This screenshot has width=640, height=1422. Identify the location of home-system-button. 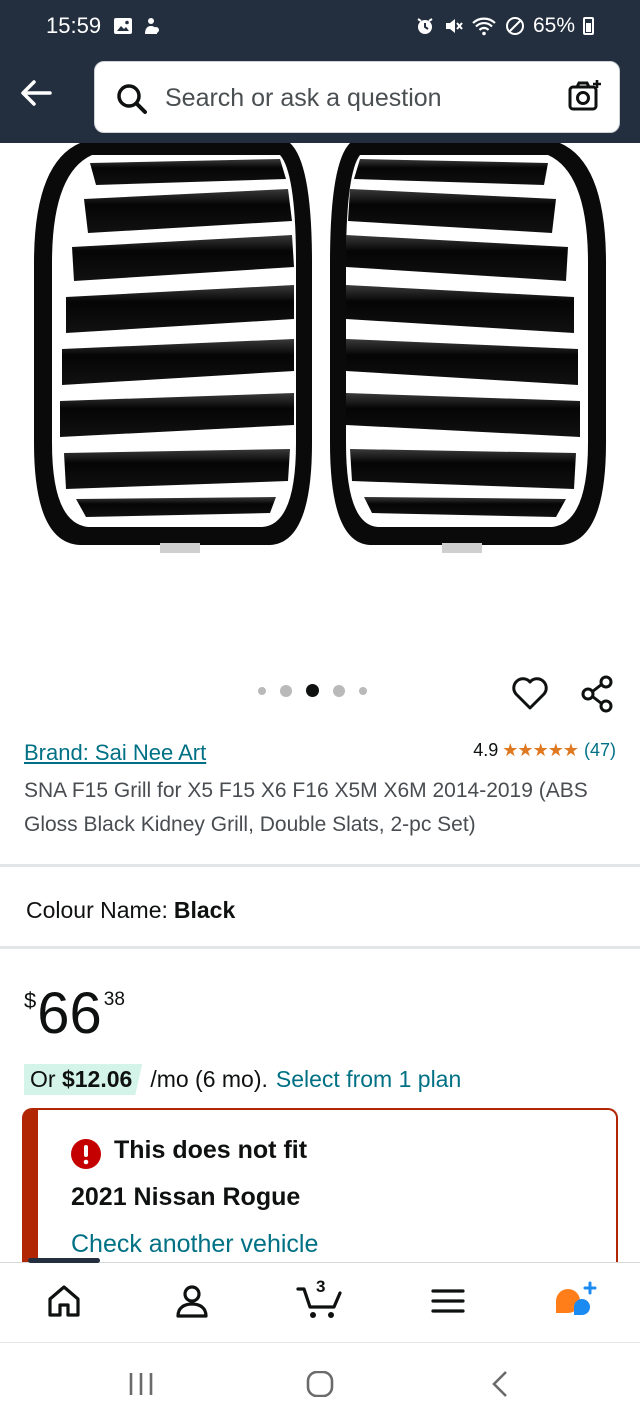
(320, 1386).